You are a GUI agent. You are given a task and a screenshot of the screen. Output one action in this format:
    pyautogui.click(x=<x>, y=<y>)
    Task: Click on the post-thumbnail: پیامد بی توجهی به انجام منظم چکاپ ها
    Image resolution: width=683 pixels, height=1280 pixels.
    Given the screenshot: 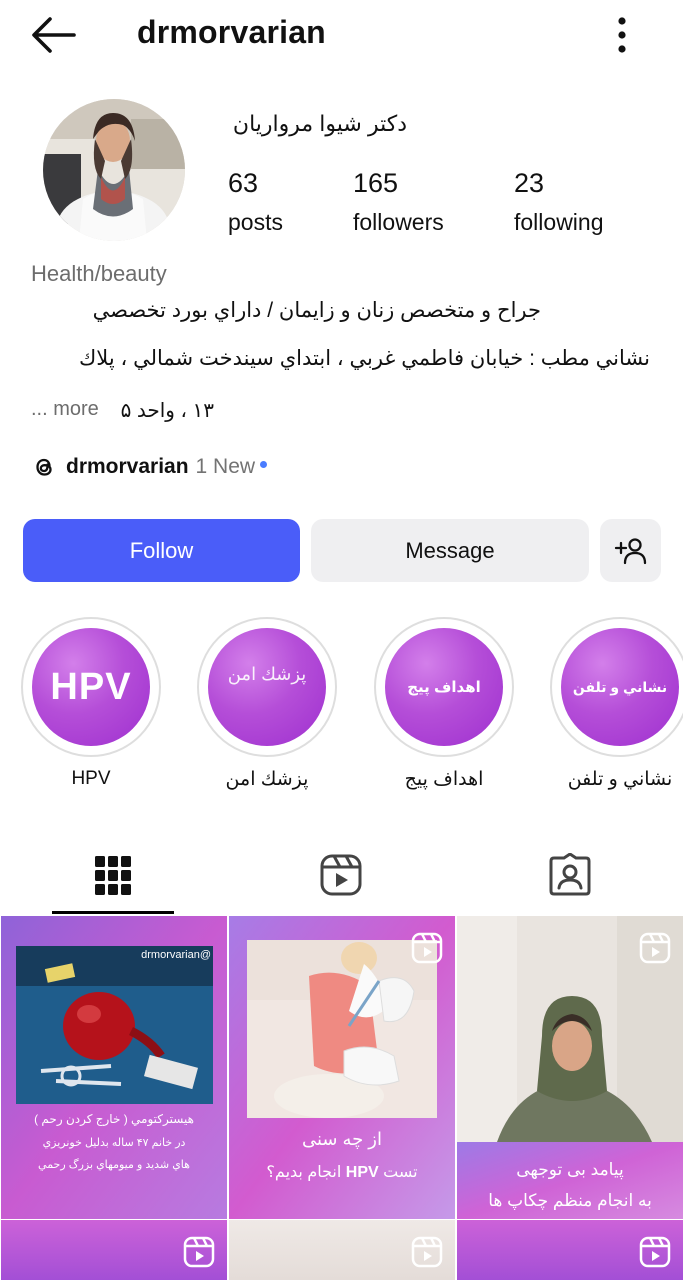 What is the action you would take?
    pyautogui.click(x=570, y=1067)
    